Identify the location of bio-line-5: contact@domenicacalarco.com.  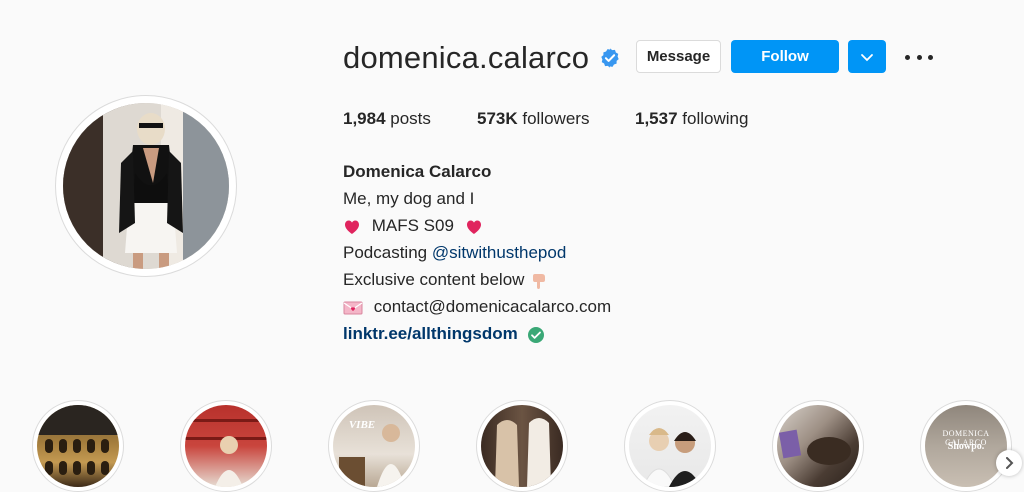
(477, 306).